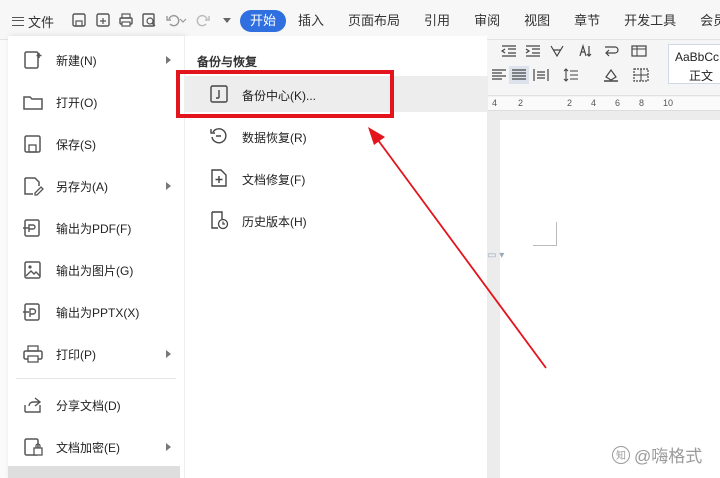 This screenshot has width=720, height=478. Describe the element at coordinates (611, 75) in the screenshot. I see `shading-icon` at that location.